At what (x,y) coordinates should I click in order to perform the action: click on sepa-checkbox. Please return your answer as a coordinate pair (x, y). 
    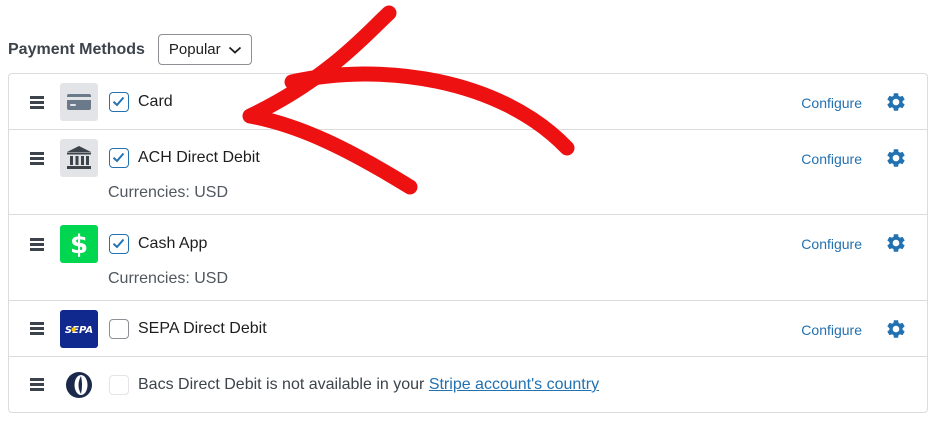
    Looking at the image, I should click on (119, 329).